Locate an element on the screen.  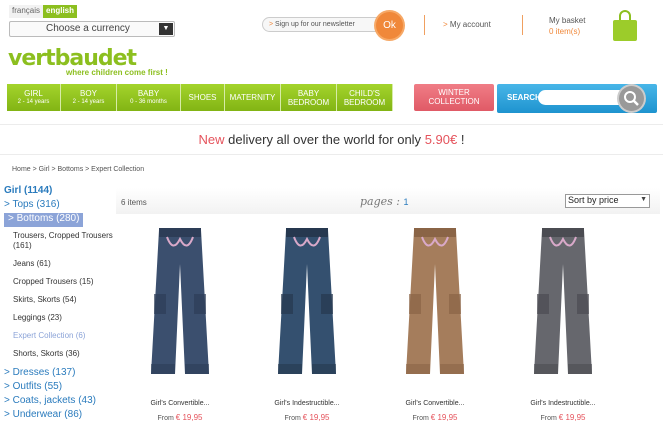
language-switcher: français english is located at coordinates (43, 11).